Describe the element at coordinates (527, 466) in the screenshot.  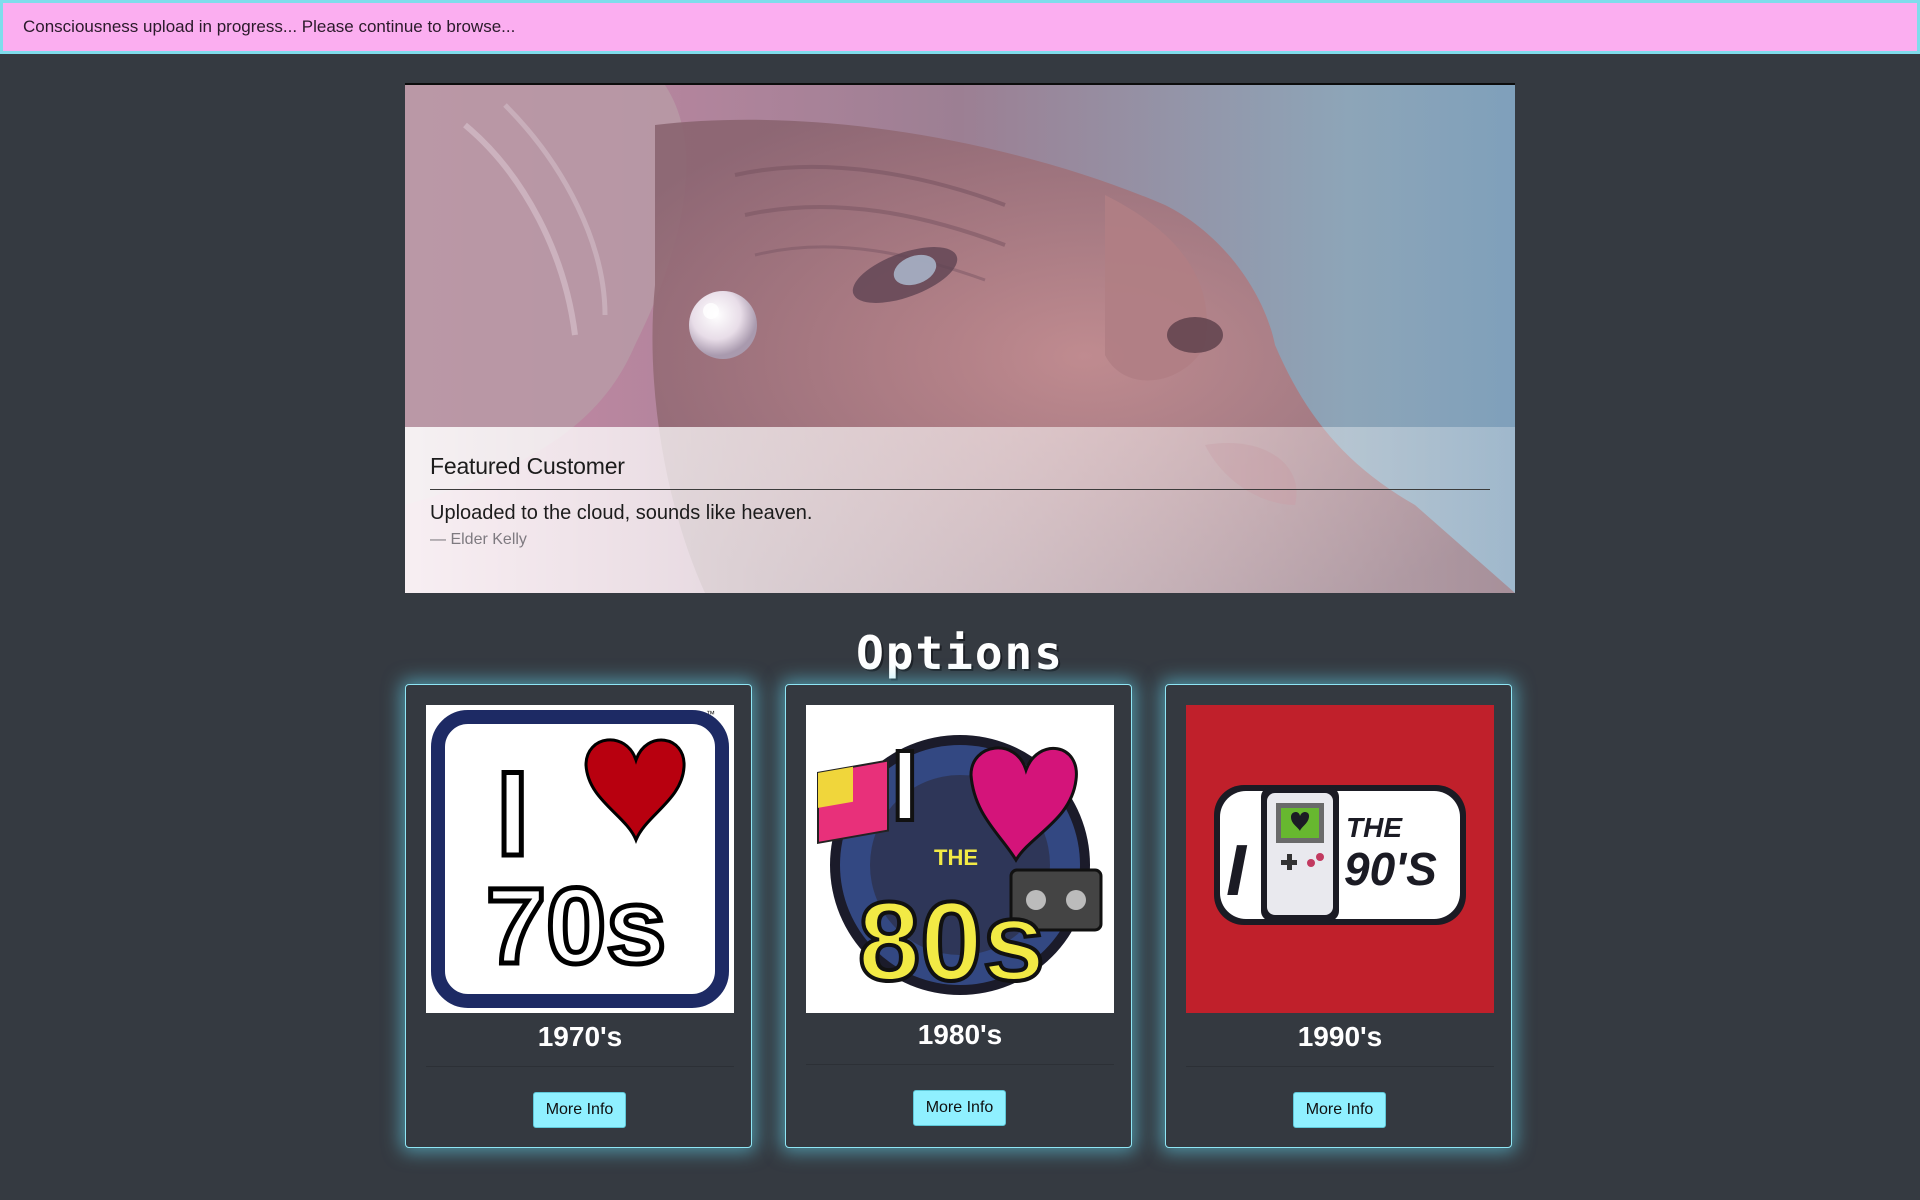
I see `featured-customer-title: Featured Customer` at that location.